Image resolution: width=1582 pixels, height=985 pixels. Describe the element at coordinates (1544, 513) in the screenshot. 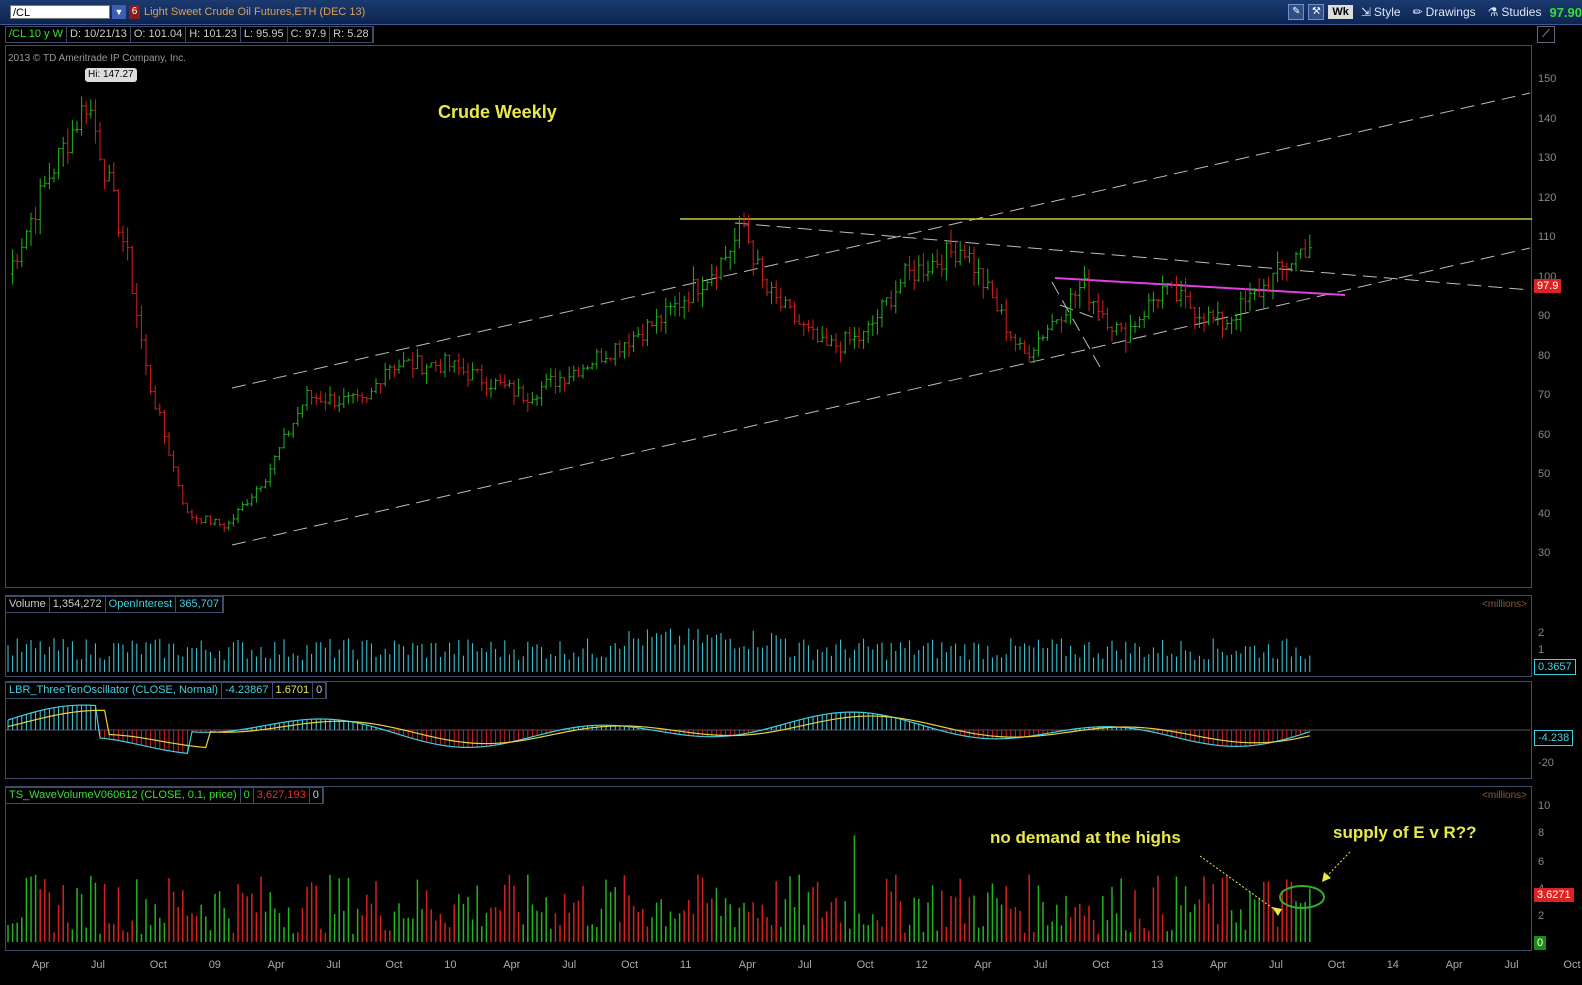

I see `price-tick: 40` at that location.